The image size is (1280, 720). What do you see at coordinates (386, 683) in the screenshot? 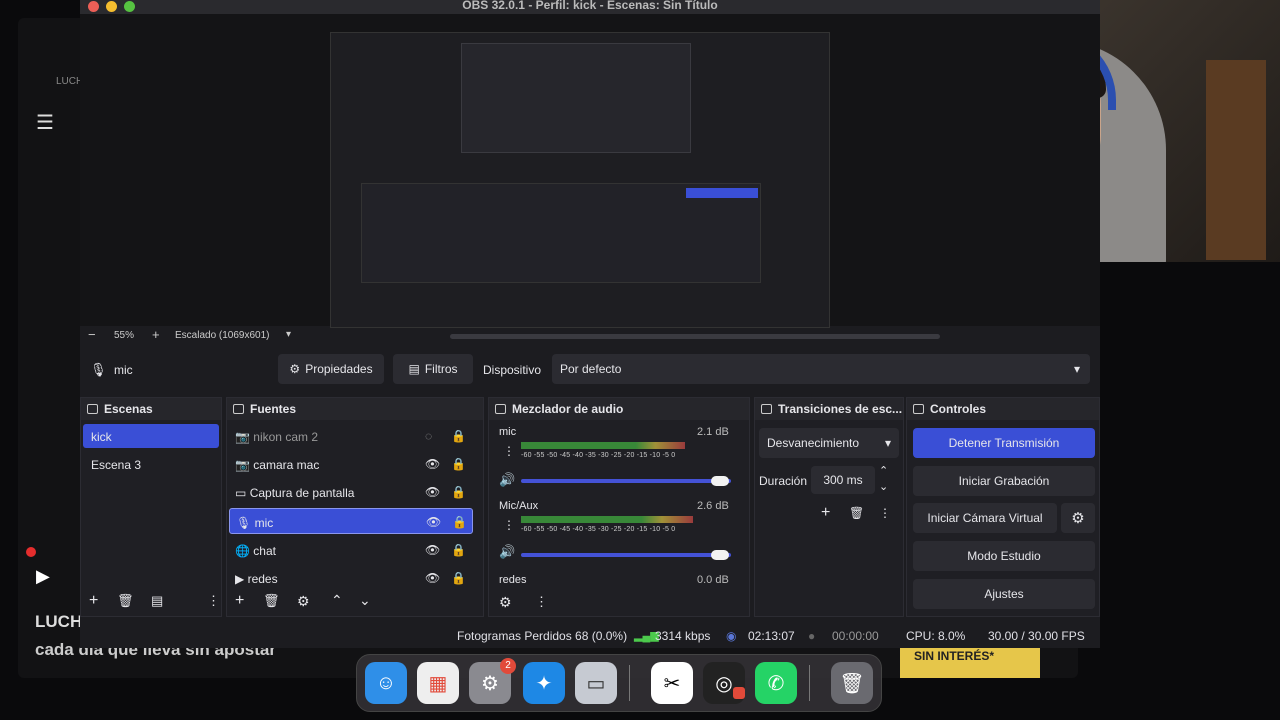
I see `finder-icon: ☺` at bounding box center [386, 683].